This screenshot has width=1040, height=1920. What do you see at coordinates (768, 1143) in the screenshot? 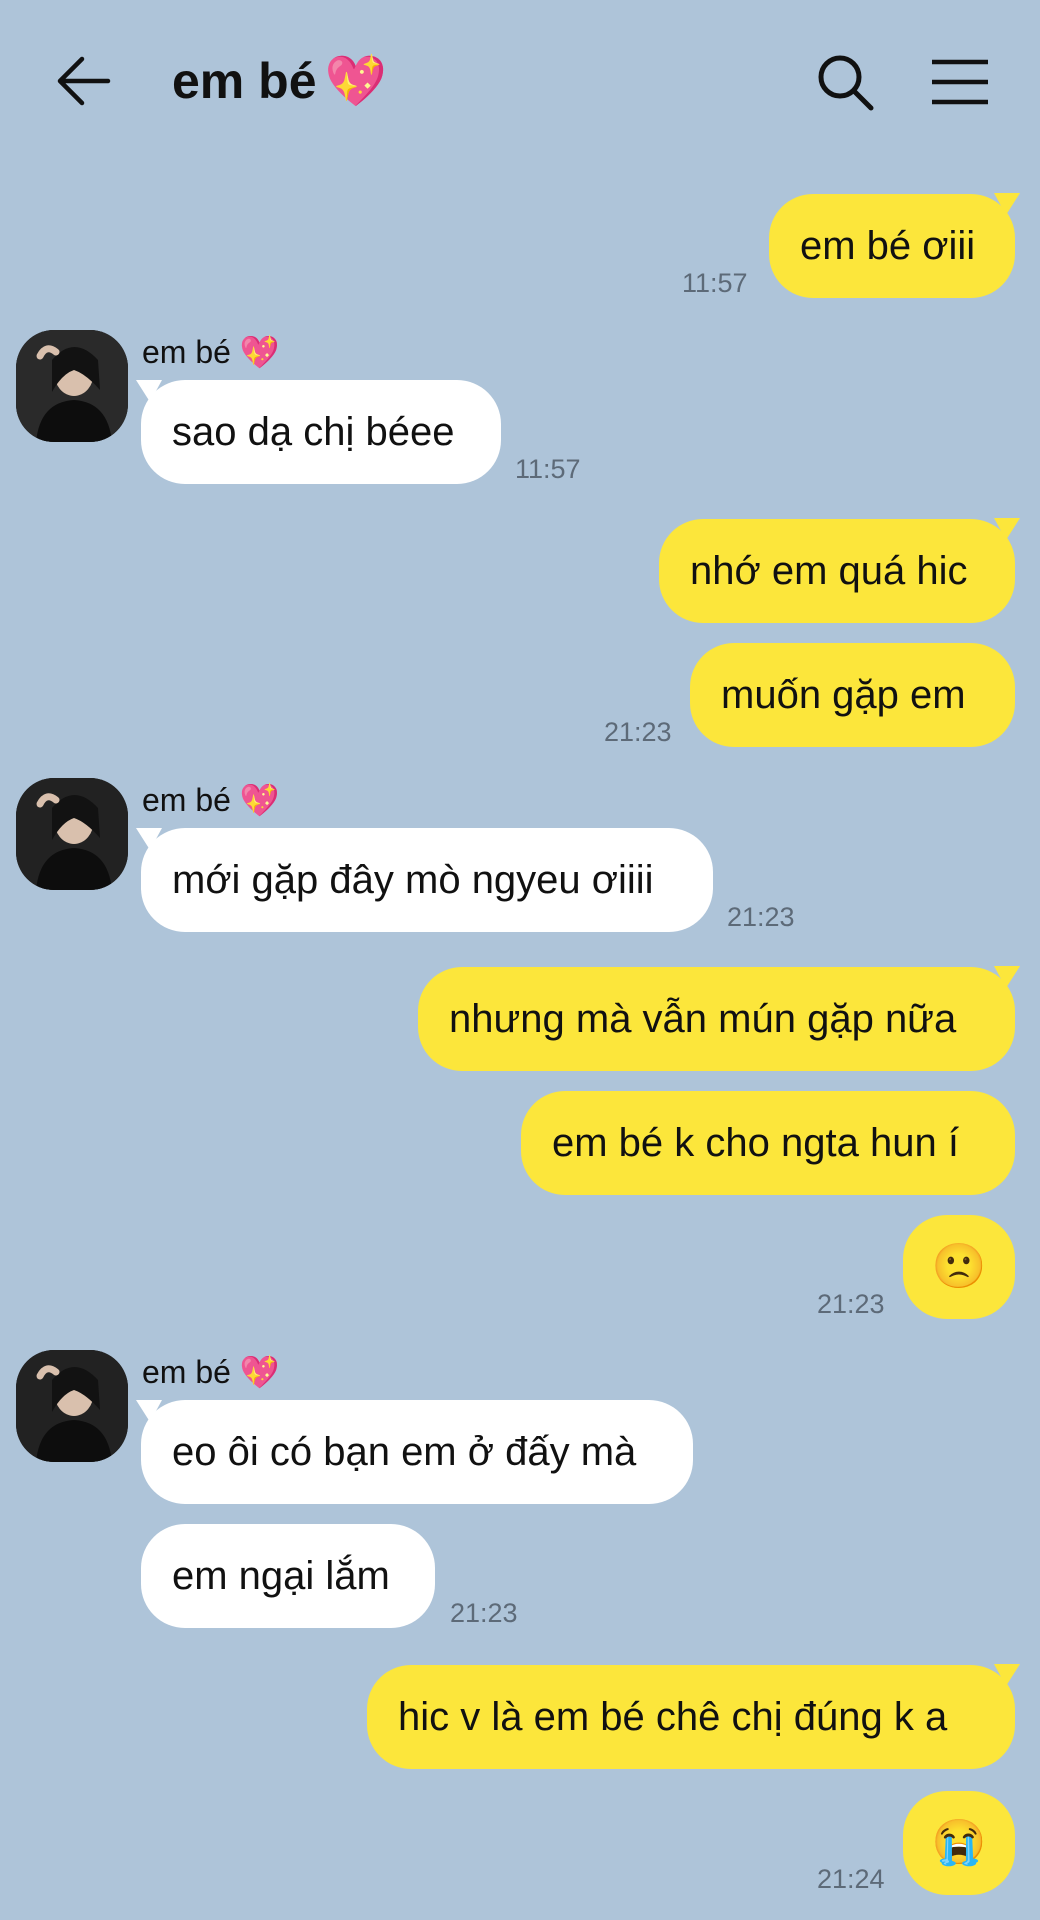
I see `outgoing-message: em bé k cho ngta hun í` at bounding box center [768, 1143].